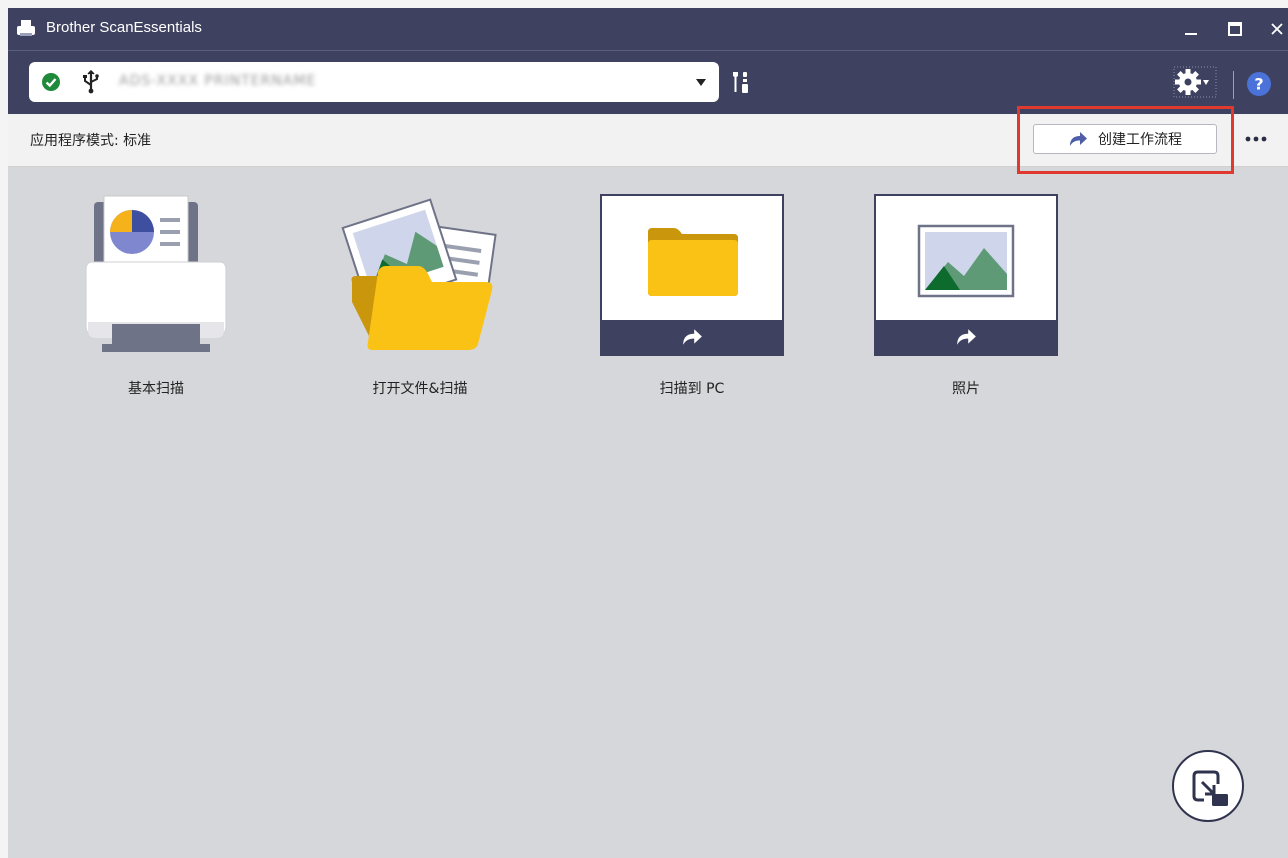  What do you see at coordinates (374, 82) in the screenshot?
I see `device-select: ADS-XXXX PRINTERNAME` at bounding box center [374, 82].